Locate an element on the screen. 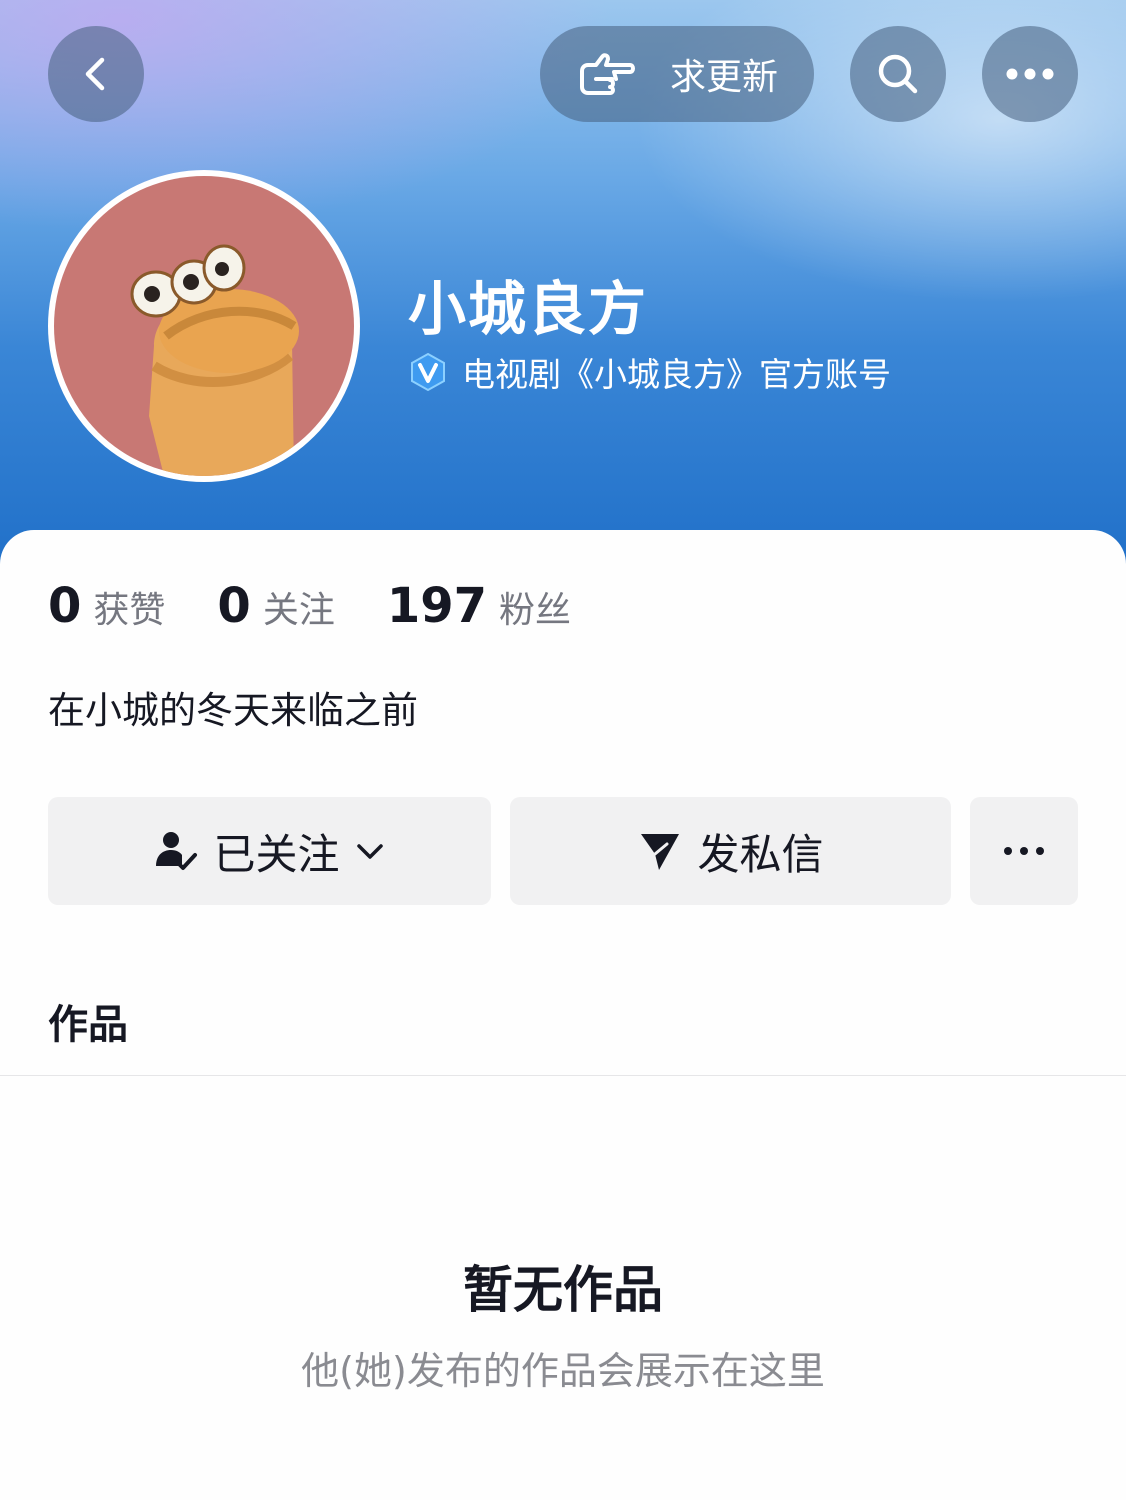  following-button: 已关注 is located at coordinates (269, 851).